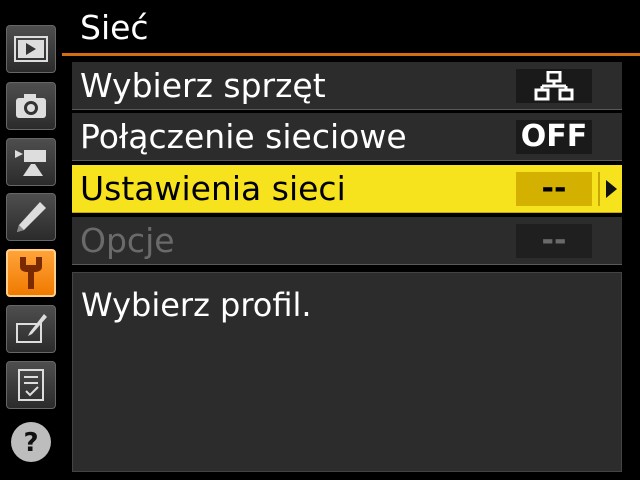 The image size is (640, 480). I want to click on my-menu-icon, so click(31, 385).